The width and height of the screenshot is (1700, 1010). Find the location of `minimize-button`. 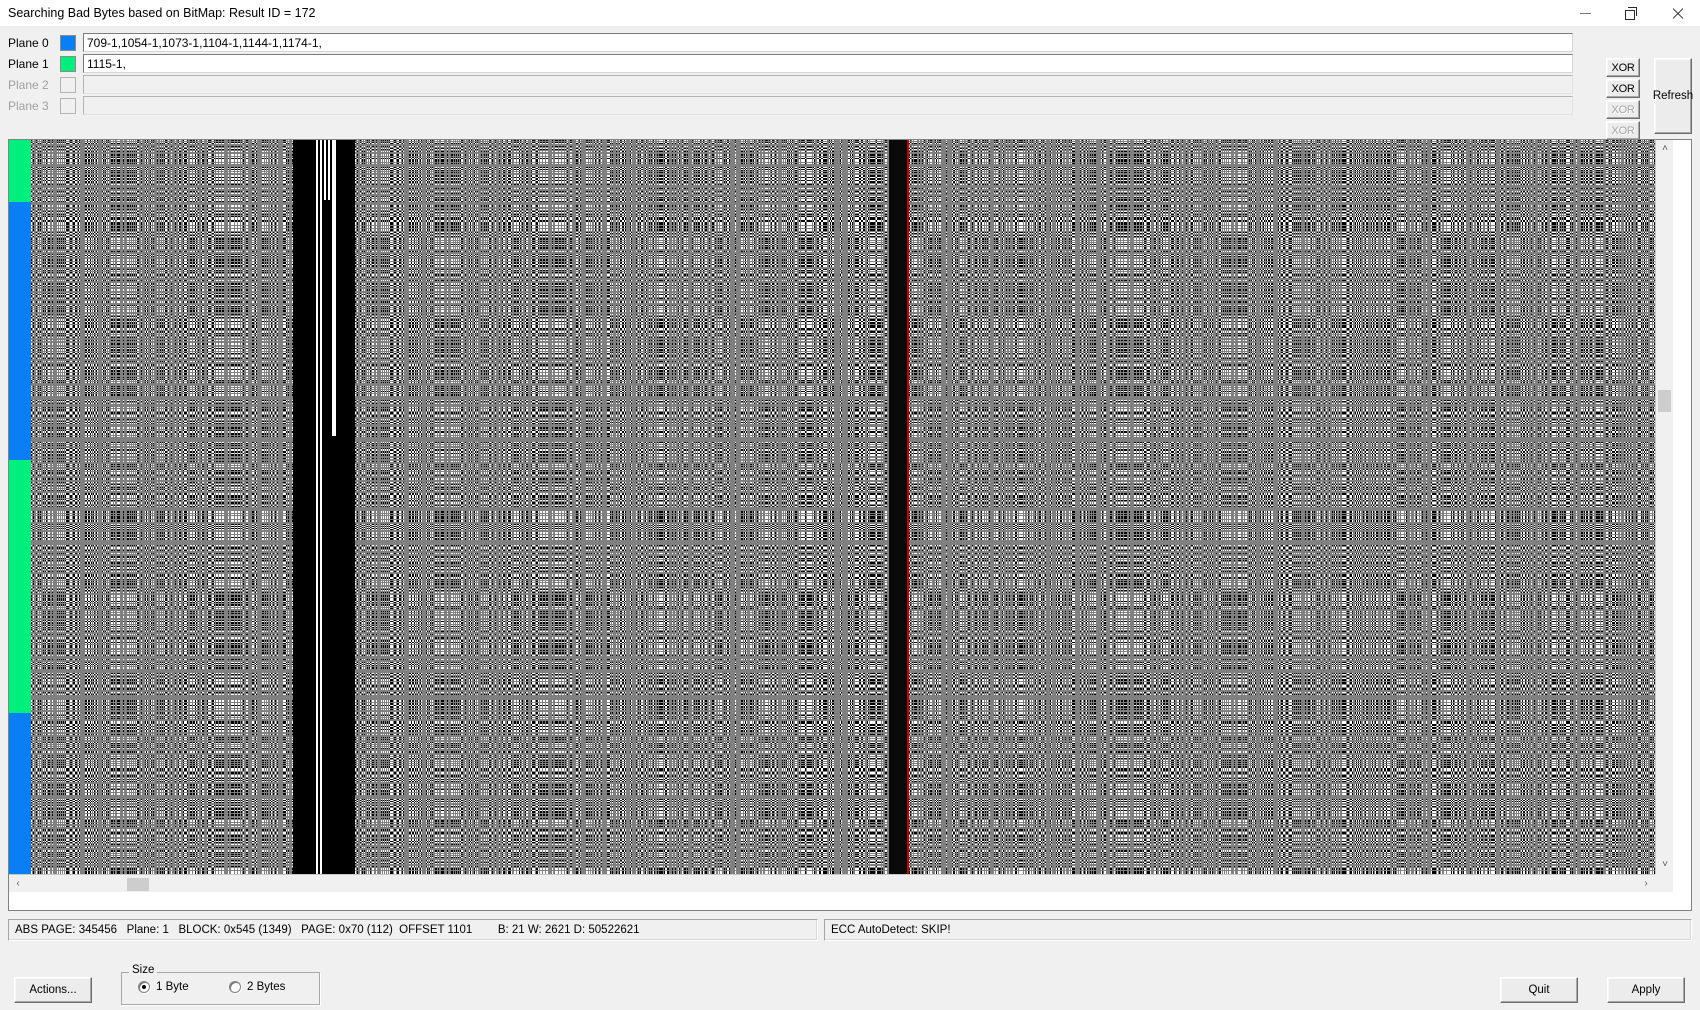

minimize-button is located at coordinates (1585, 13).